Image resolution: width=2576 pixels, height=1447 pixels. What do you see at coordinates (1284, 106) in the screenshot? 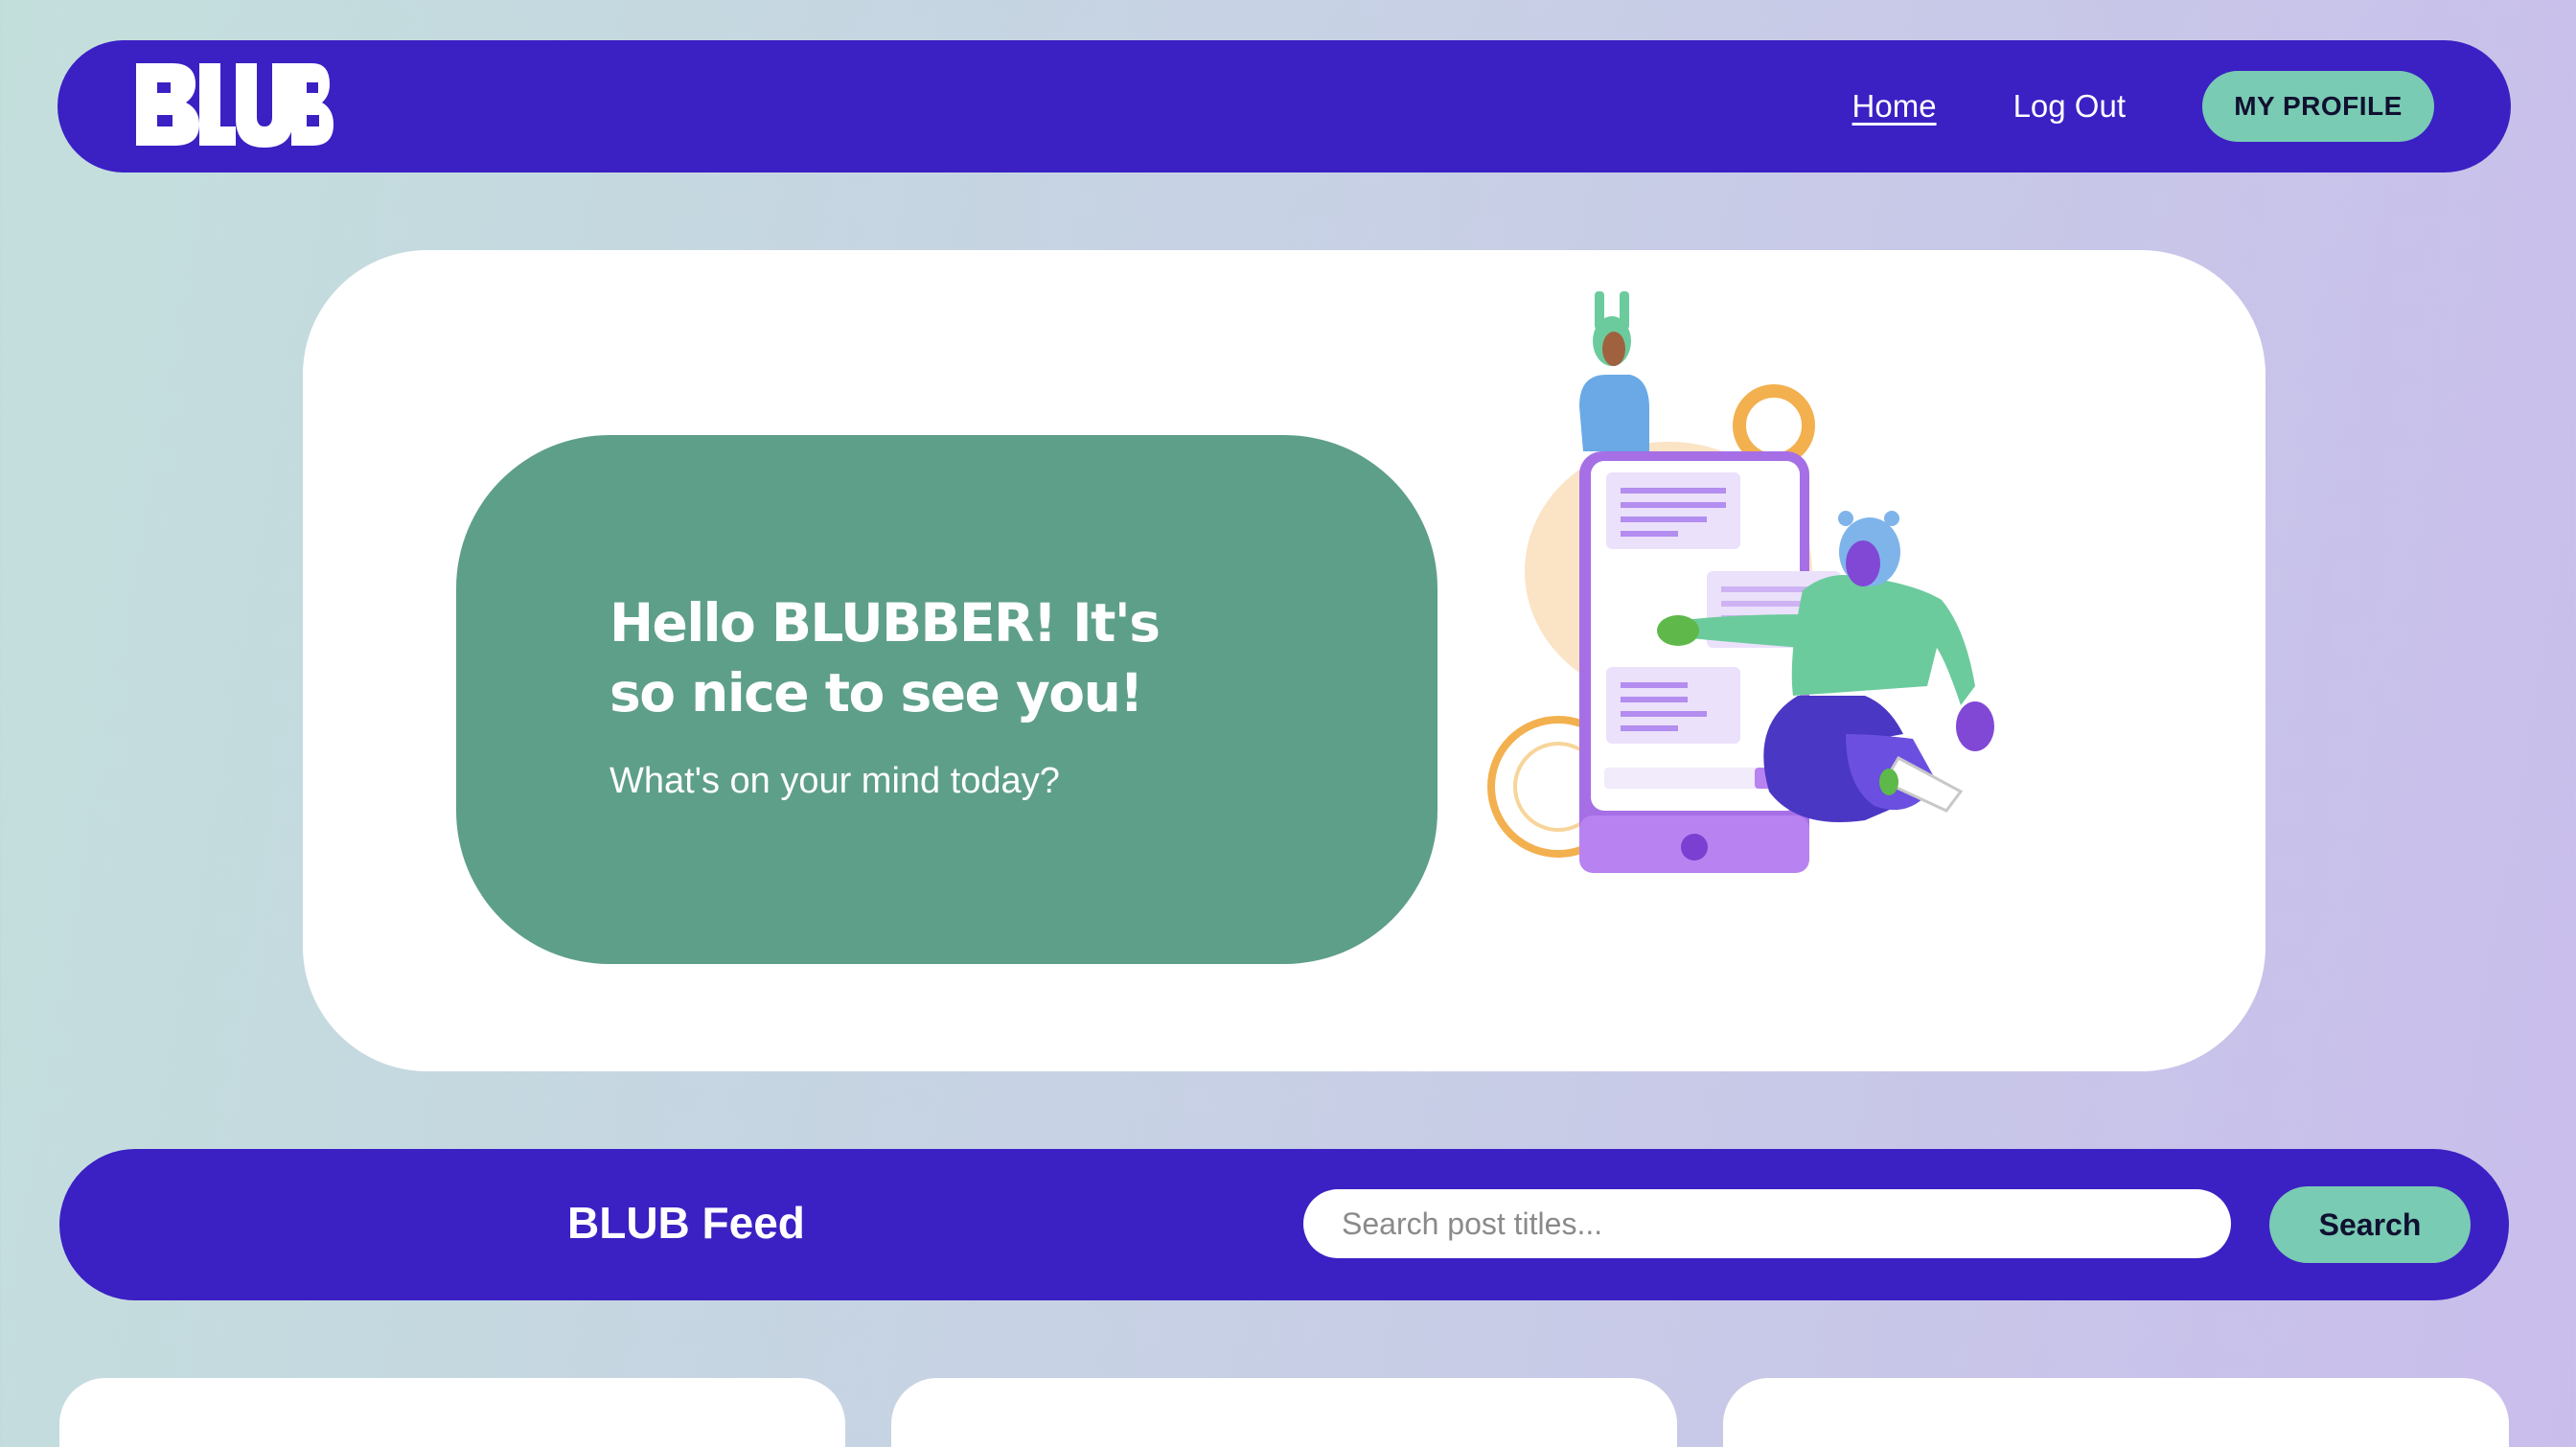
I see `top-navbar: Home Log Out MY PROFILE` at bounding box center [1284, 106].